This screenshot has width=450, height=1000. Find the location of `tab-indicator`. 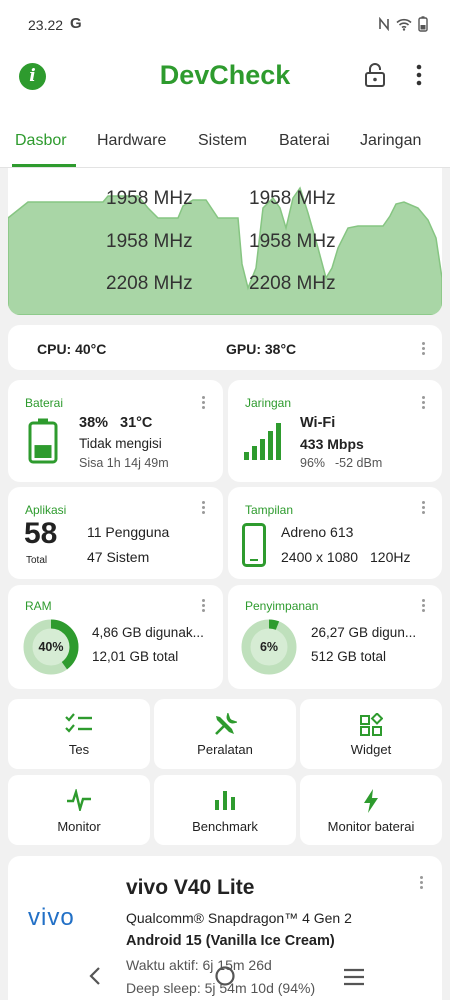

tab-indicator is located at coordinates (44, 165).